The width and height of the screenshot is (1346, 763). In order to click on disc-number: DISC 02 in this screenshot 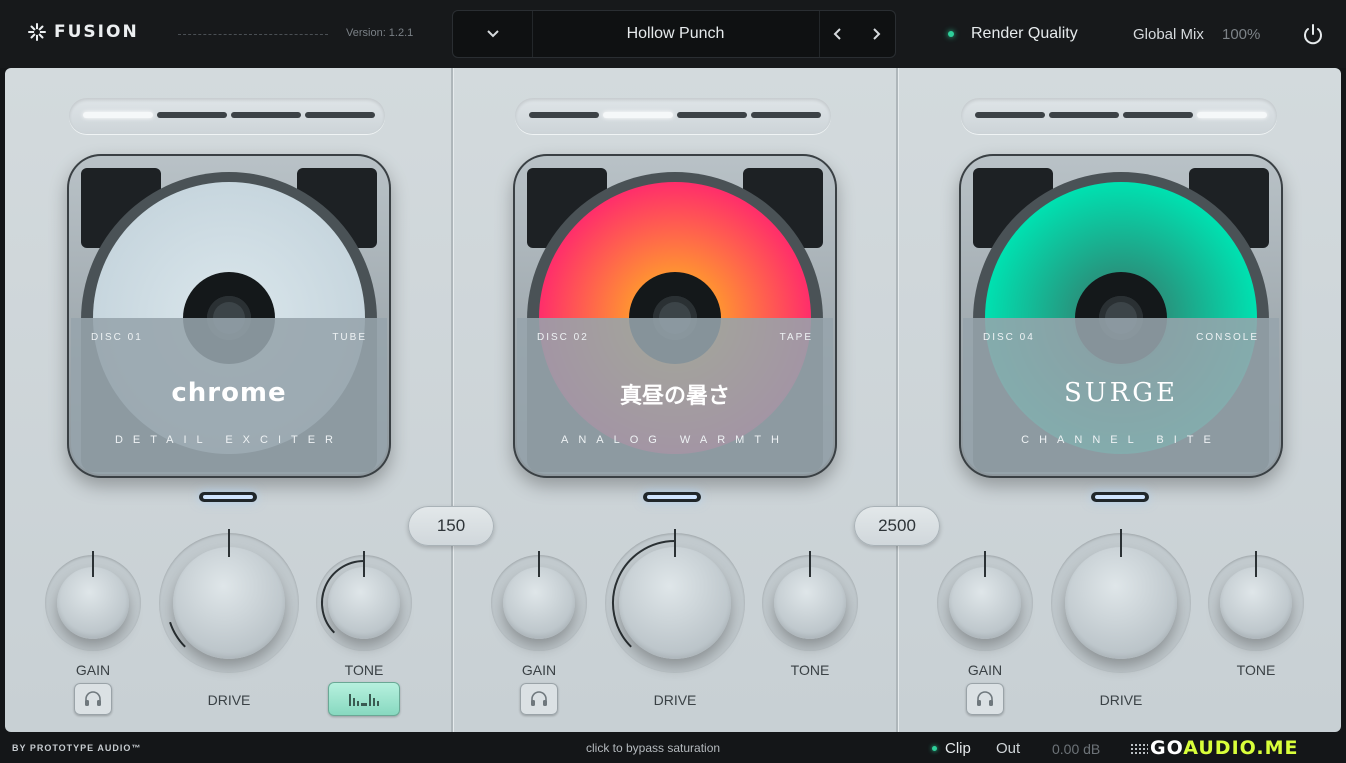, I will do `click(563, 337)`.